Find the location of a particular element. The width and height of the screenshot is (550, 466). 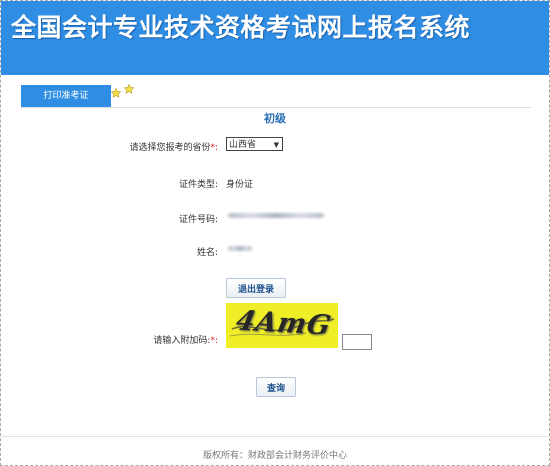

province-select-value: 山西省 is located at coordinates (243, 145).